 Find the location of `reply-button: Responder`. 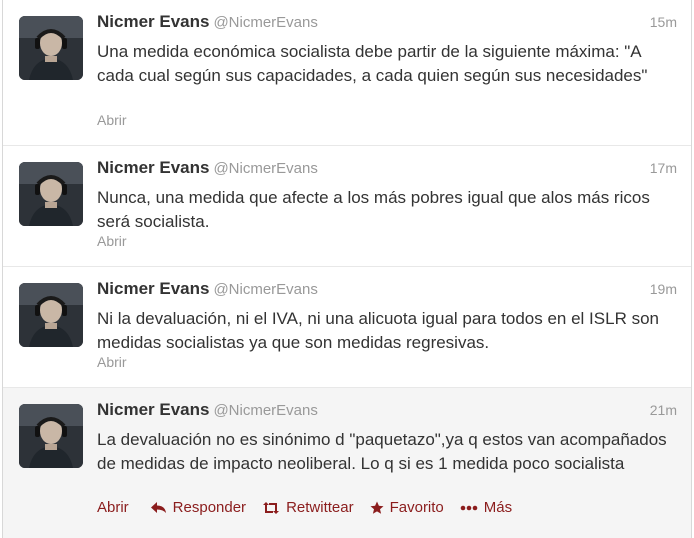

reply-button: Responder is located at coordinates (198, 507).